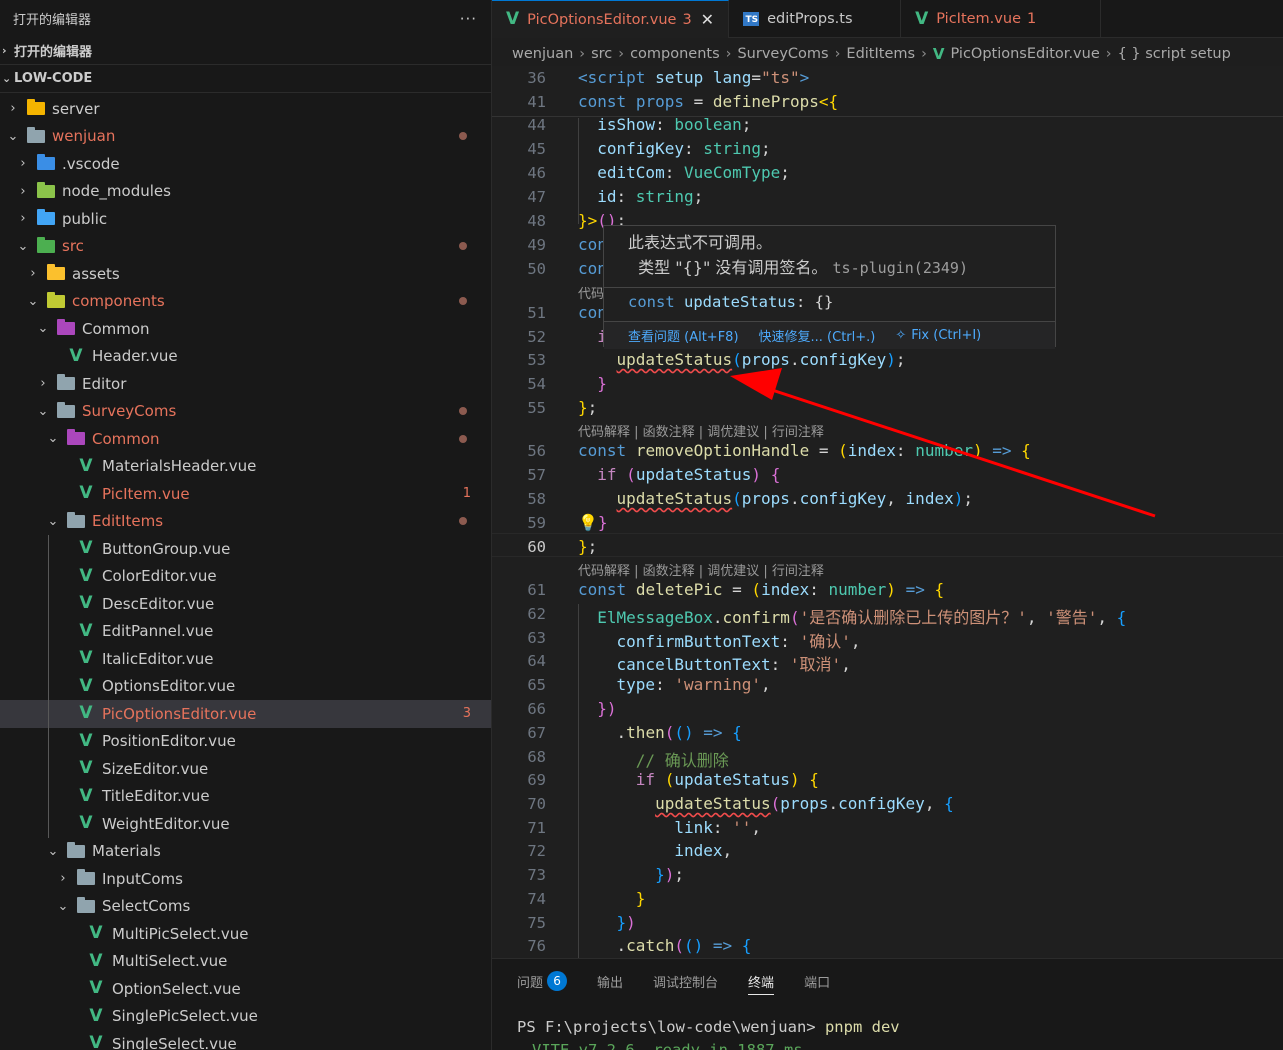  Describe the element at coordinates (542, 54) in the screenshot. I see `breadcrumb-item: wenjuan` at that location.